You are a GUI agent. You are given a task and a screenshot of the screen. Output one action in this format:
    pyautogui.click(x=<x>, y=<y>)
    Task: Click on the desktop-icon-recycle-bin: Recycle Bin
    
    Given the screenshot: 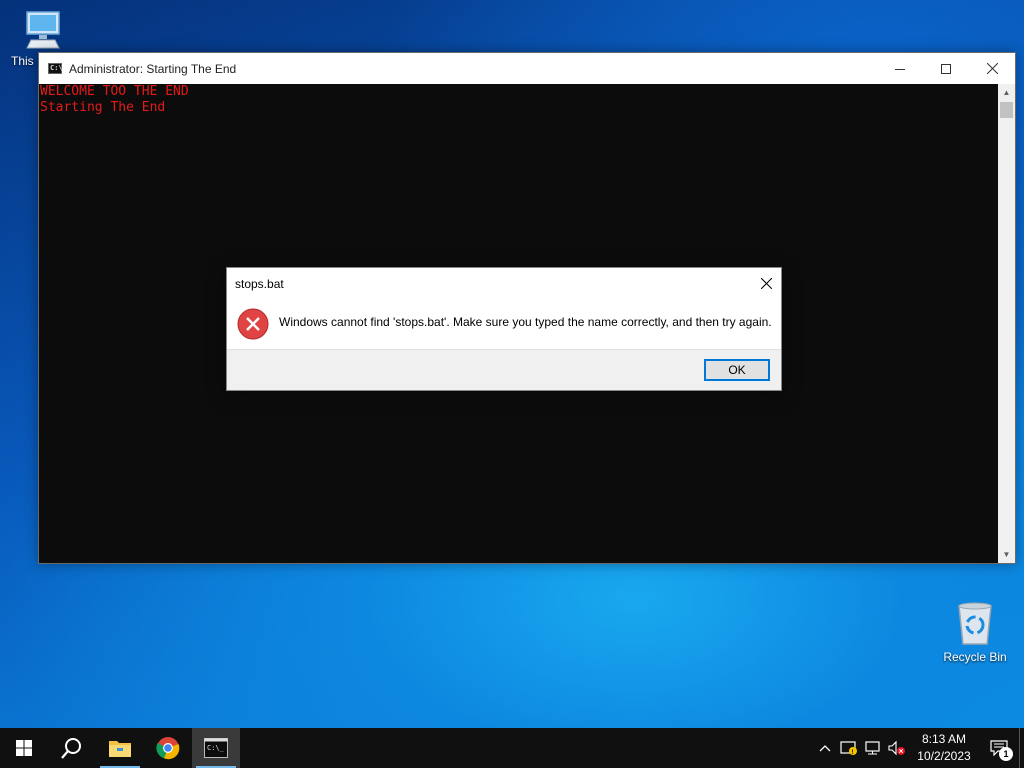 What is the action you would take?
    pyautogui.click(x=975, y=632)
    